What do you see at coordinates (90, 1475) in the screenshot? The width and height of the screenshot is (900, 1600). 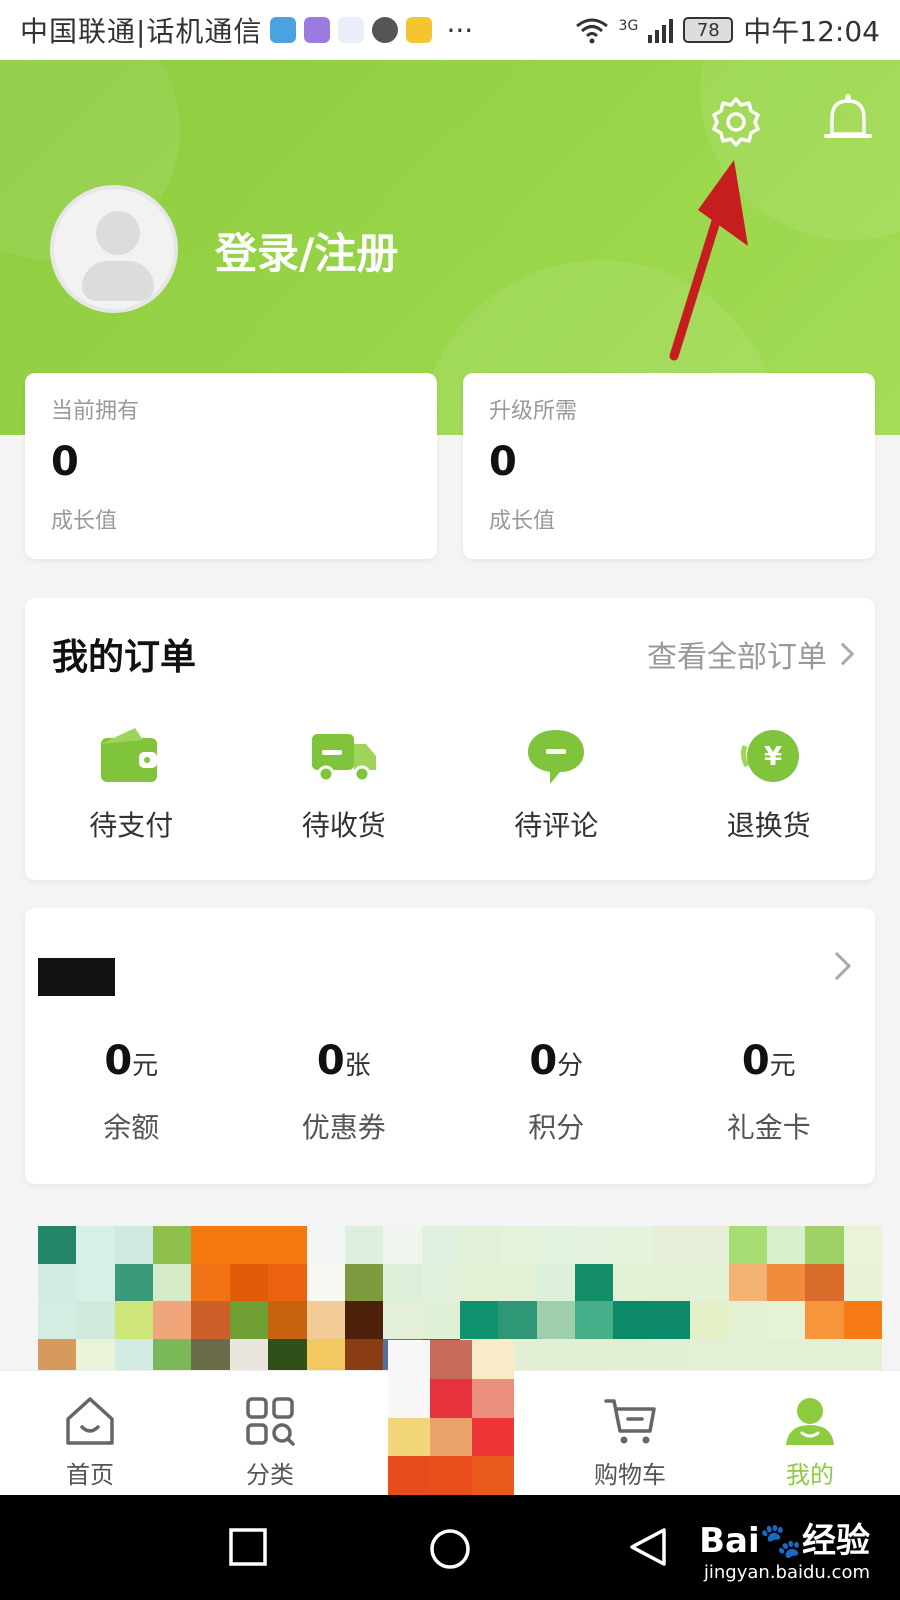 I see `tab-label: 首页` at bounding box center [90, 1475].